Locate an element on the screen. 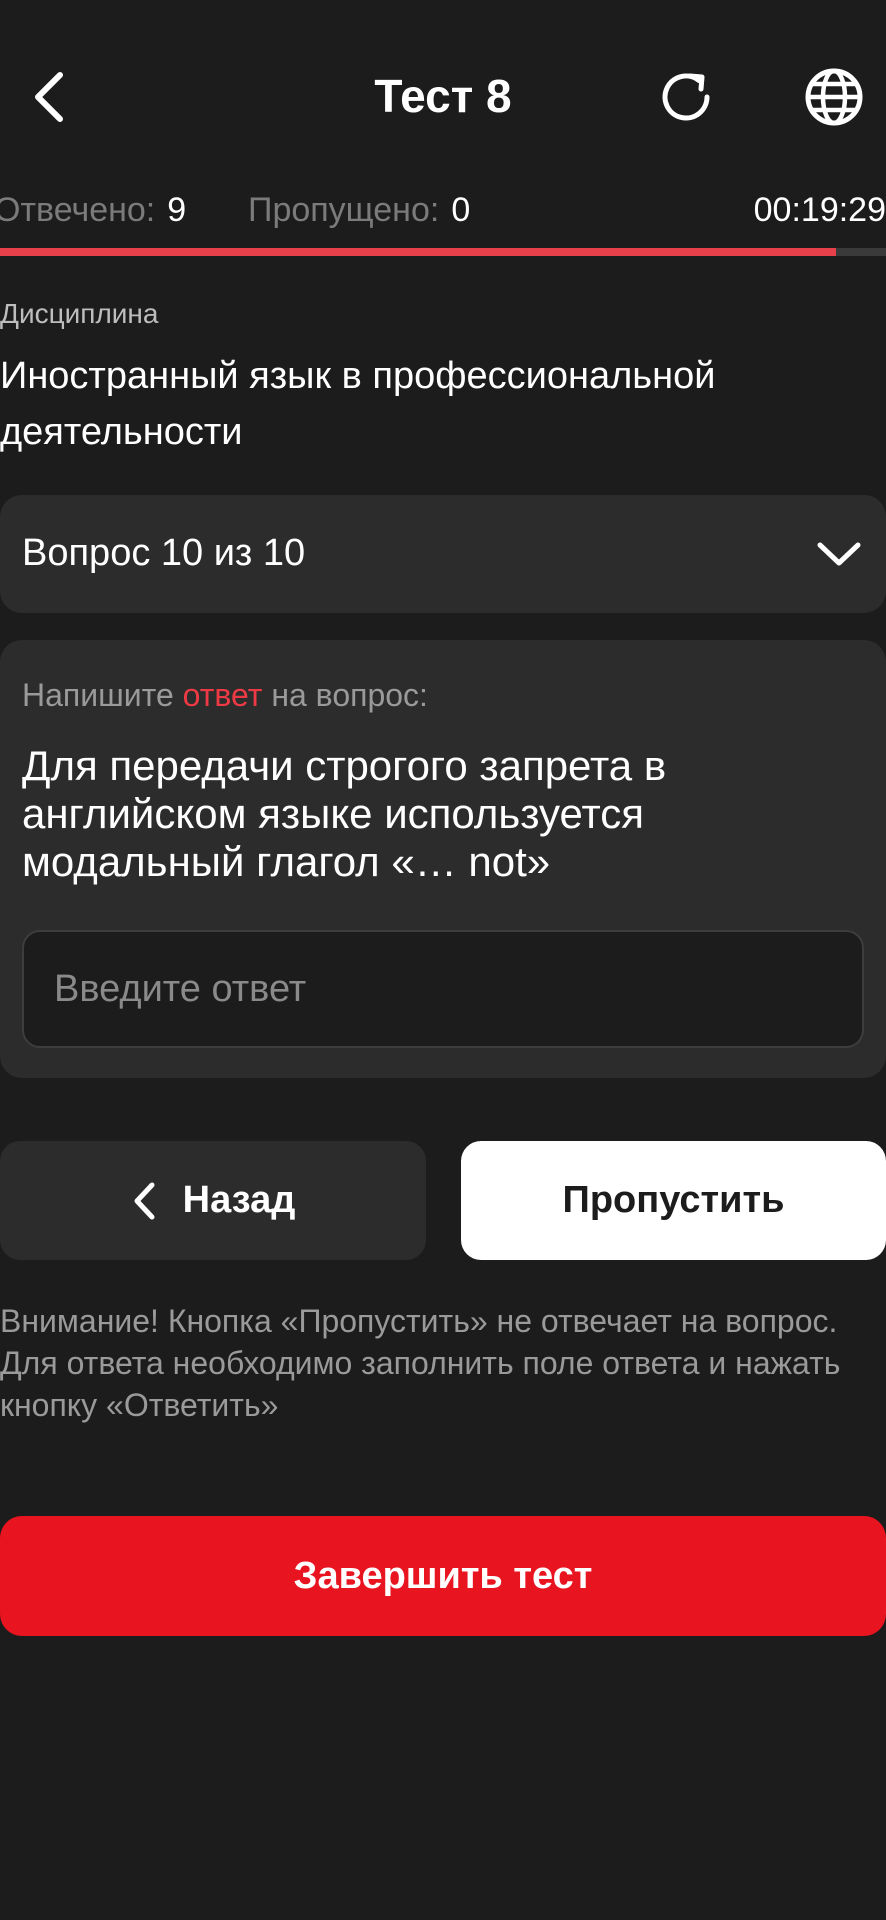  answer-input is located at coordinates (443, 989).